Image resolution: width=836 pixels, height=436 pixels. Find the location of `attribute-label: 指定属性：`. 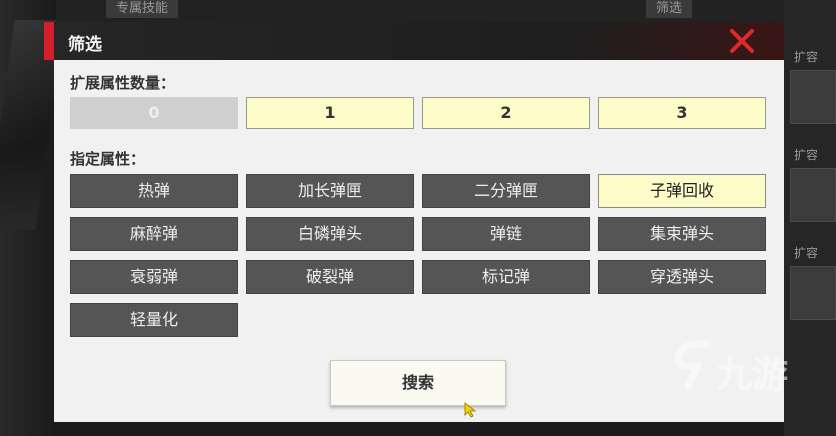

attribute-label: 指定属性： is located at coordinates (108, 159).